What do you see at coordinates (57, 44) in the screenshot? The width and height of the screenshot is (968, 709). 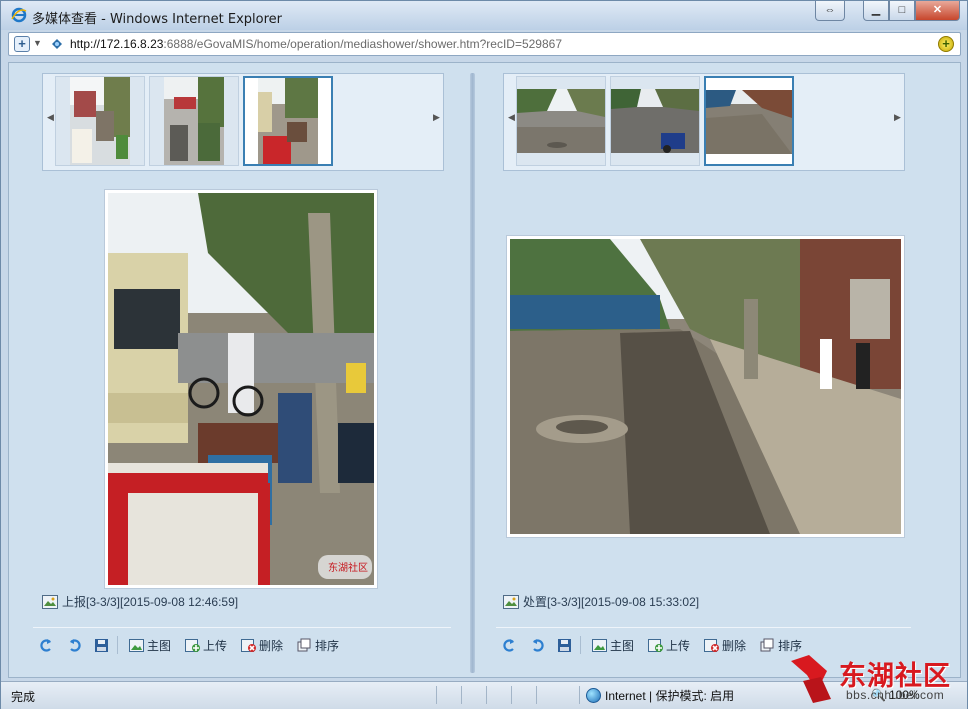 I see `page-icon` at bounding box center [57, 44].